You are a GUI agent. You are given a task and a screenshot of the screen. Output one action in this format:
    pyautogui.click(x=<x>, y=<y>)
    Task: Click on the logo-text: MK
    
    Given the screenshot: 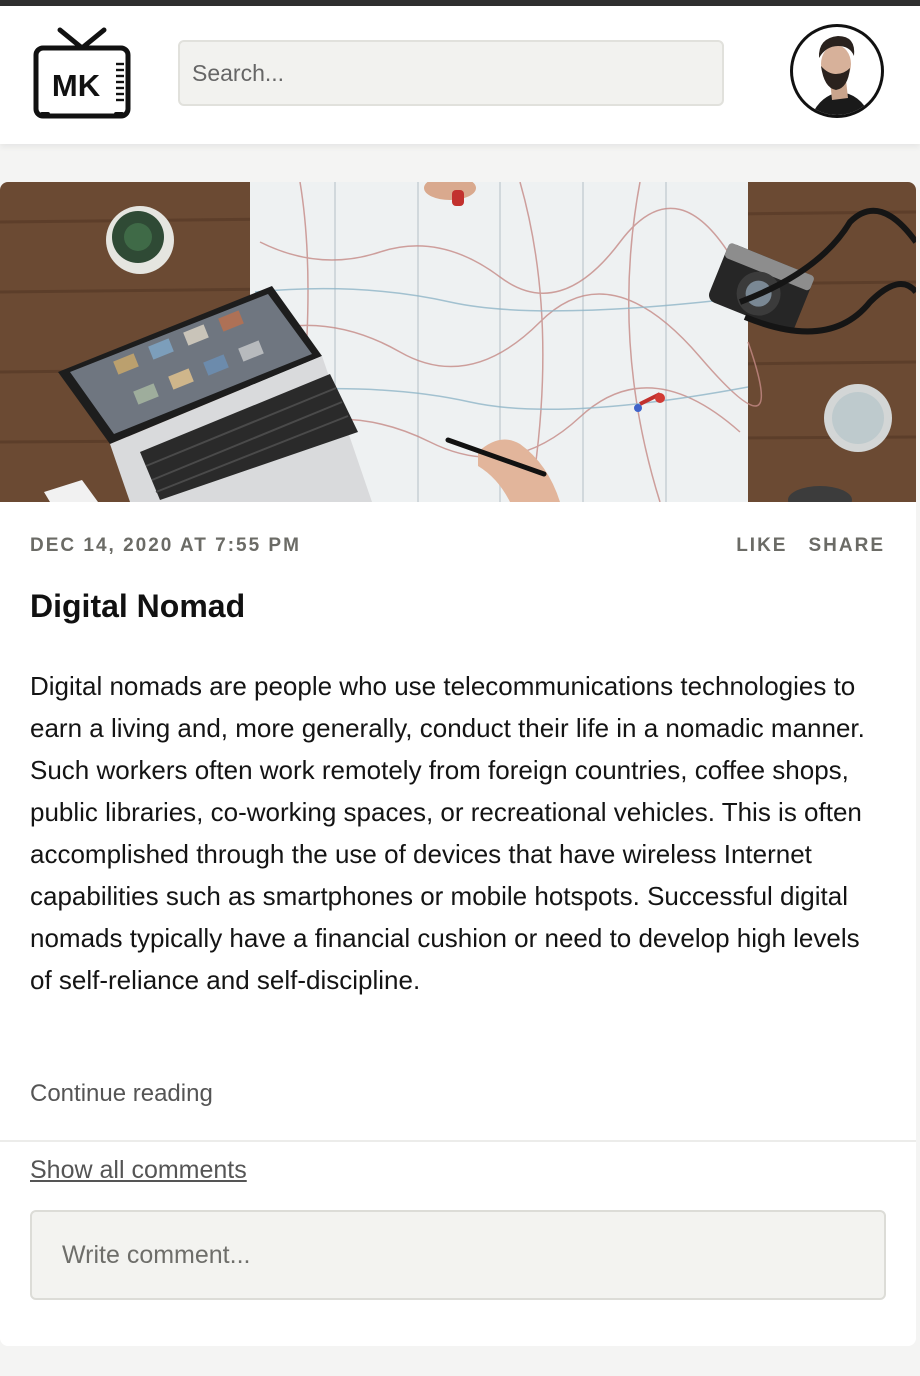 What is the action you would take?
    pyautogui.click(x=76, y=85)
    